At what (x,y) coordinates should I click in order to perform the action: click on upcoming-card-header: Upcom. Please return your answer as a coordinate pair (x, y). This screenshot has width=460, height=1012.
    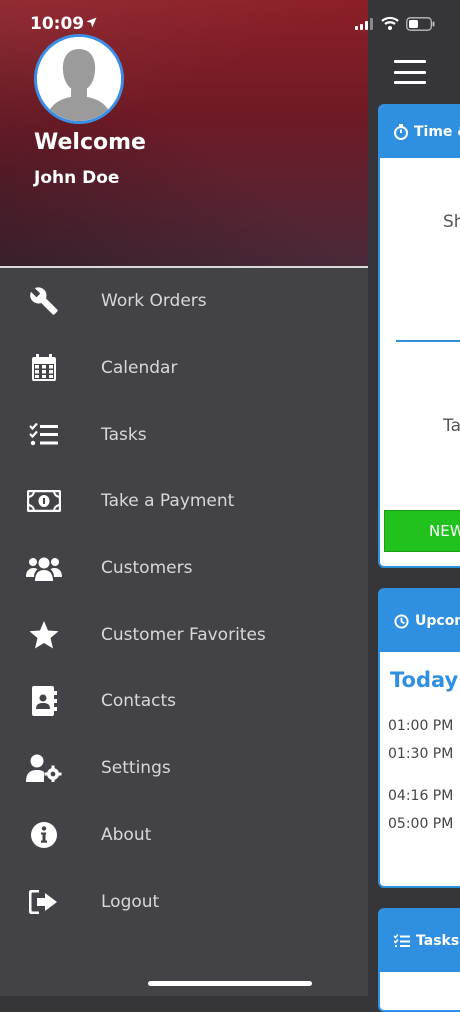
    Looking at the image, I should click on (420, 621).